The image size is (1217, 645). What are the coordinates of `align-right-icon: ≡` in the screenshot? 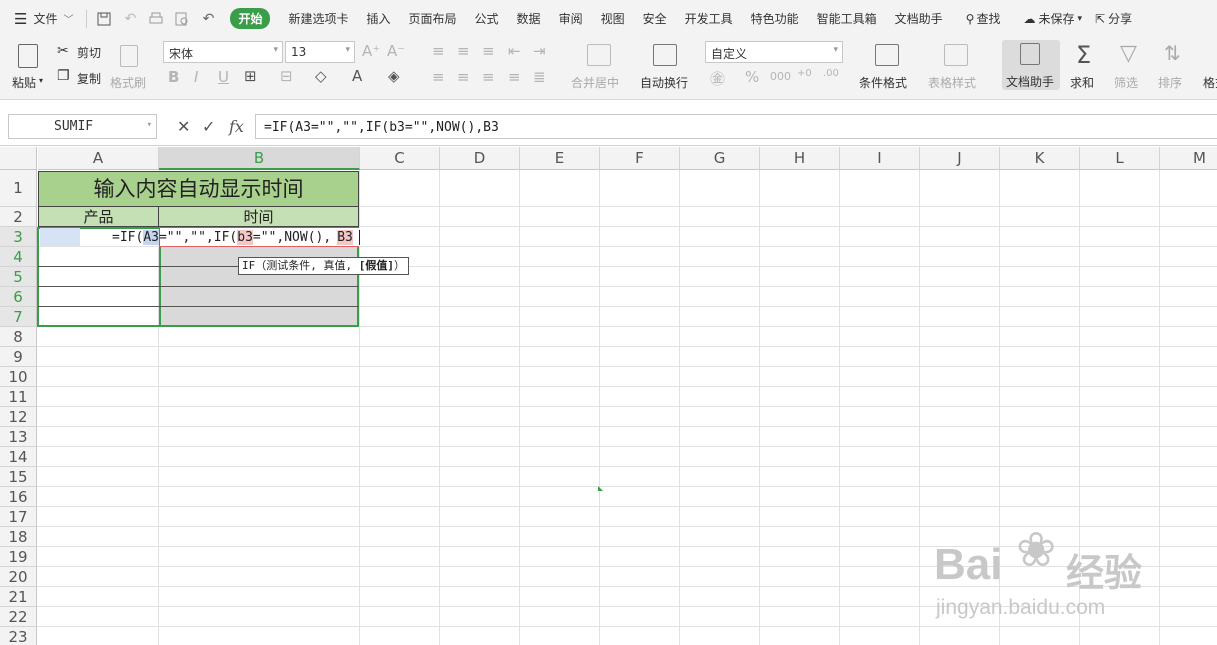 It's located at (488, 77).